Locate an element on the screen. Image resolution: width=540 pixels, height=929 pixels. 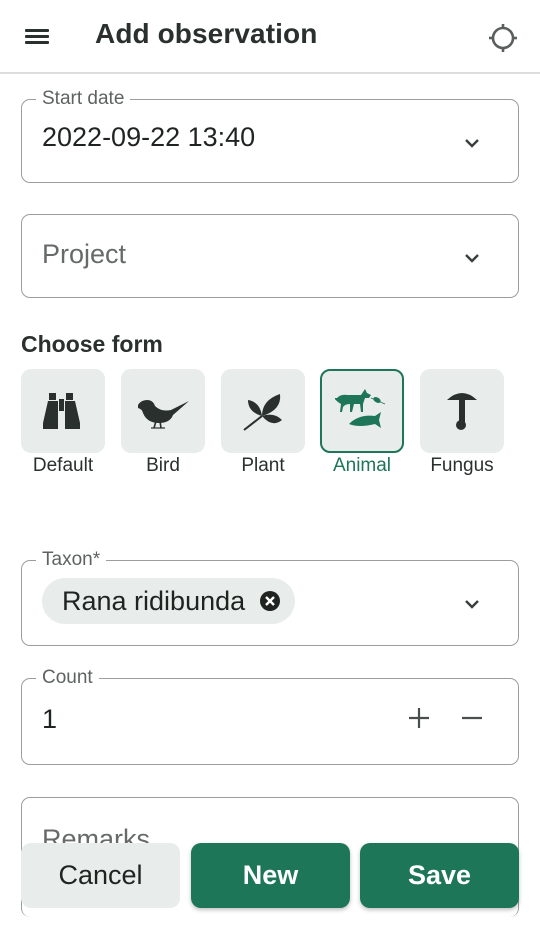
choose-form-title: Choose form is located at coordinates (92, 344).